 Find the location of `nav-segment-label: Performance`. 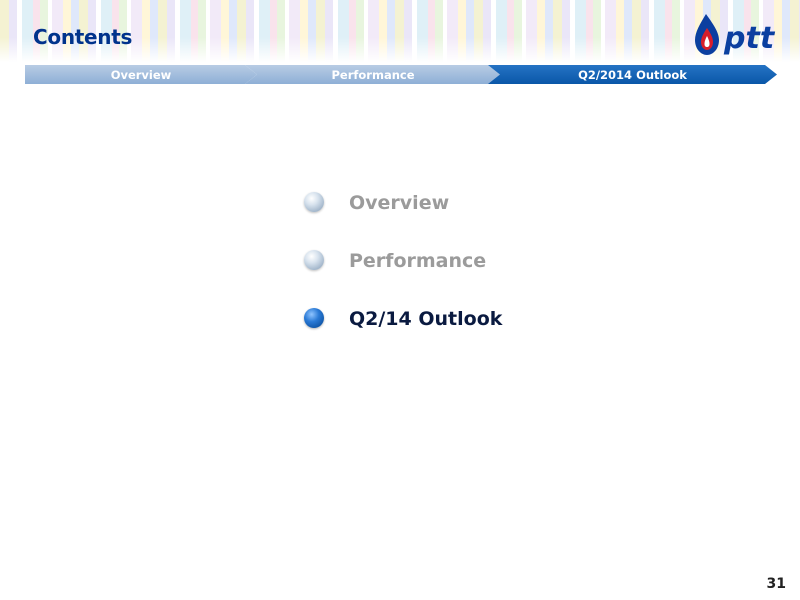

nav-segment-label: Performance is located at coordinates (373, 74).